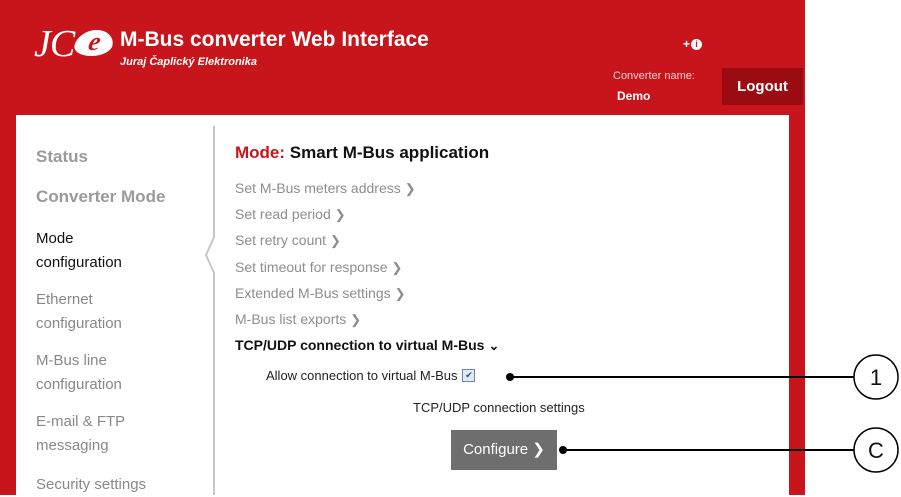 This screenshot has width=901, height=497. What do you see at coordinates (62, 157) in the screenshot?
I see `sidebar-item-status: Status` at bounding box center [62, 157].